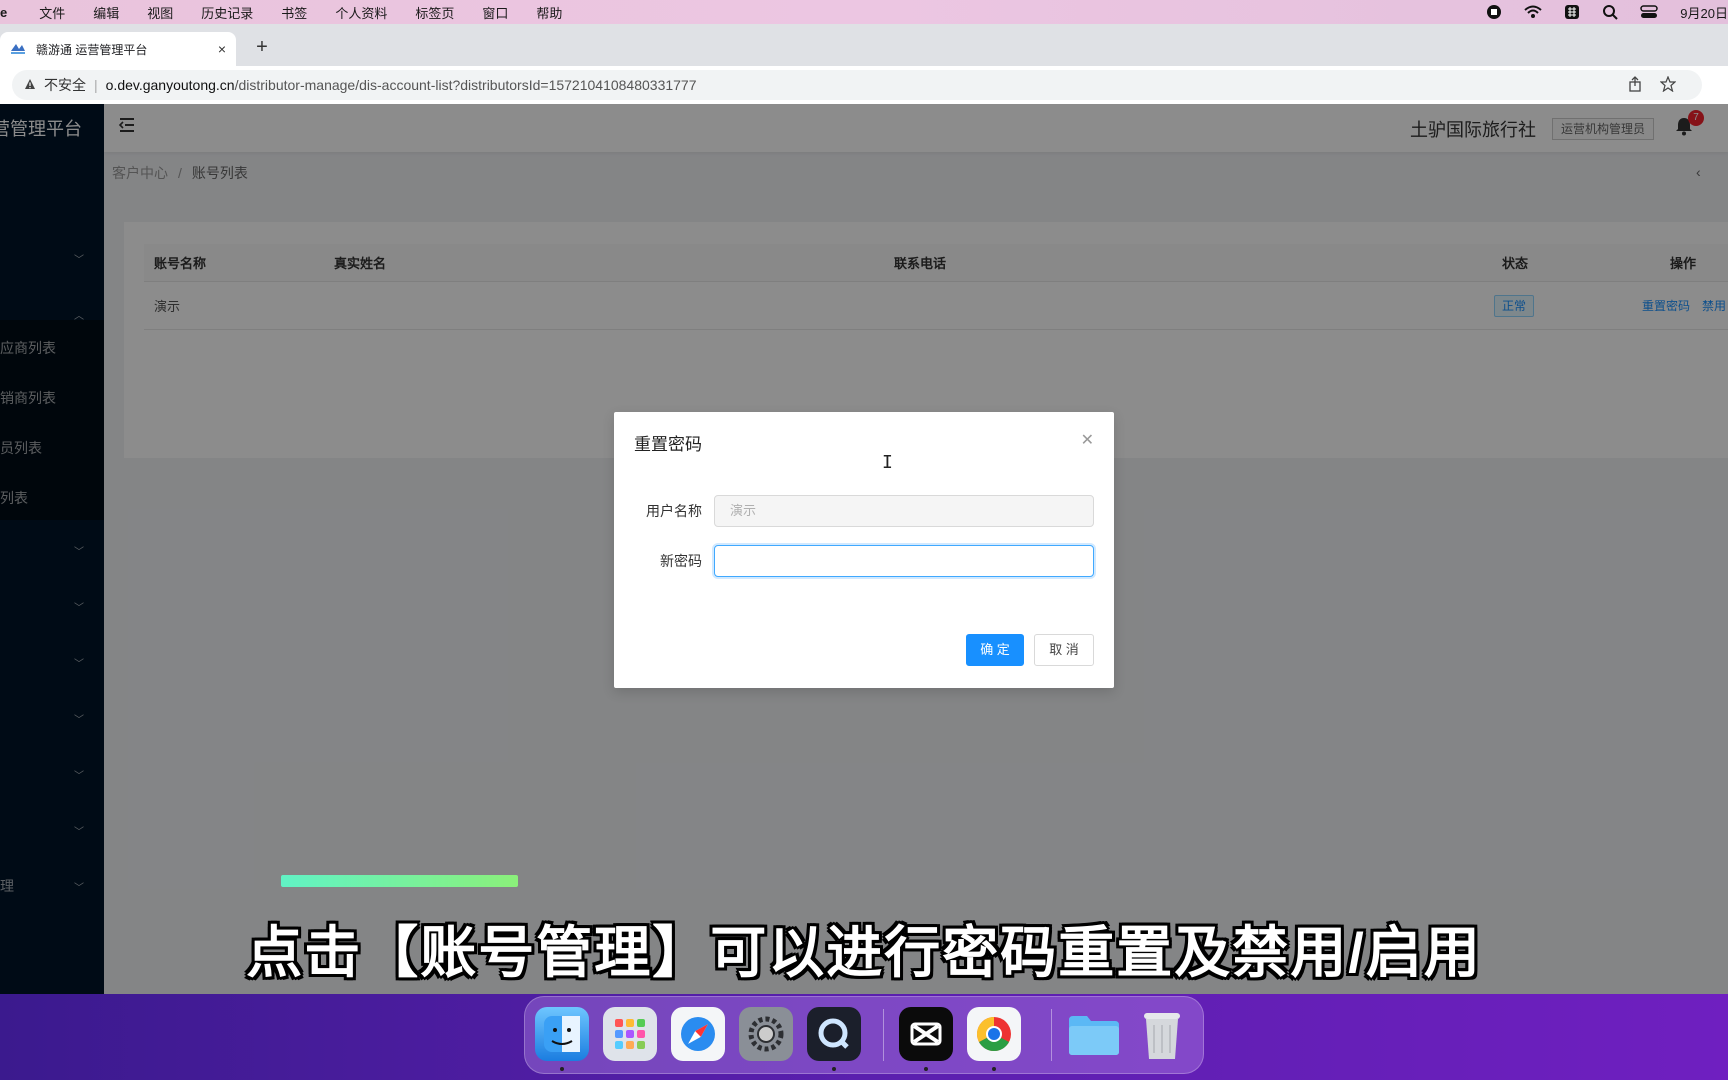 The height and width of the screenshot is (1080, 1728). Describe the element at coordinates (994, 1034) in the screenshot. I see `chrome-icon` at that location.